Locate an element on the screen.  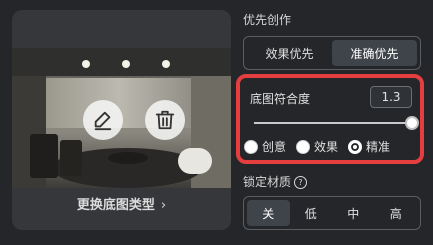
trash-icon is located at coordinates (165, 120).